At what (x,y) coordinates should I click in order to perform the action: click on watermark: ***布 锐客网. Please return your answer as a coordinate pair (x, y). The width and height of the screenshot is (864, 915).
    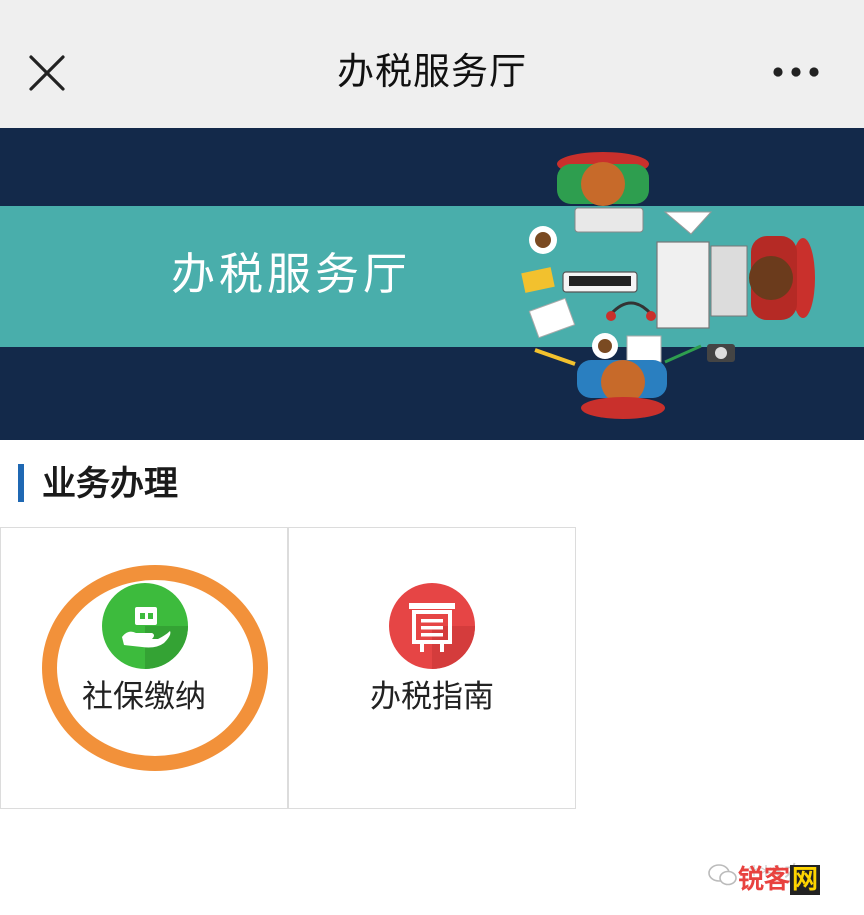
    Looking at the image, I should click on (778, 878).